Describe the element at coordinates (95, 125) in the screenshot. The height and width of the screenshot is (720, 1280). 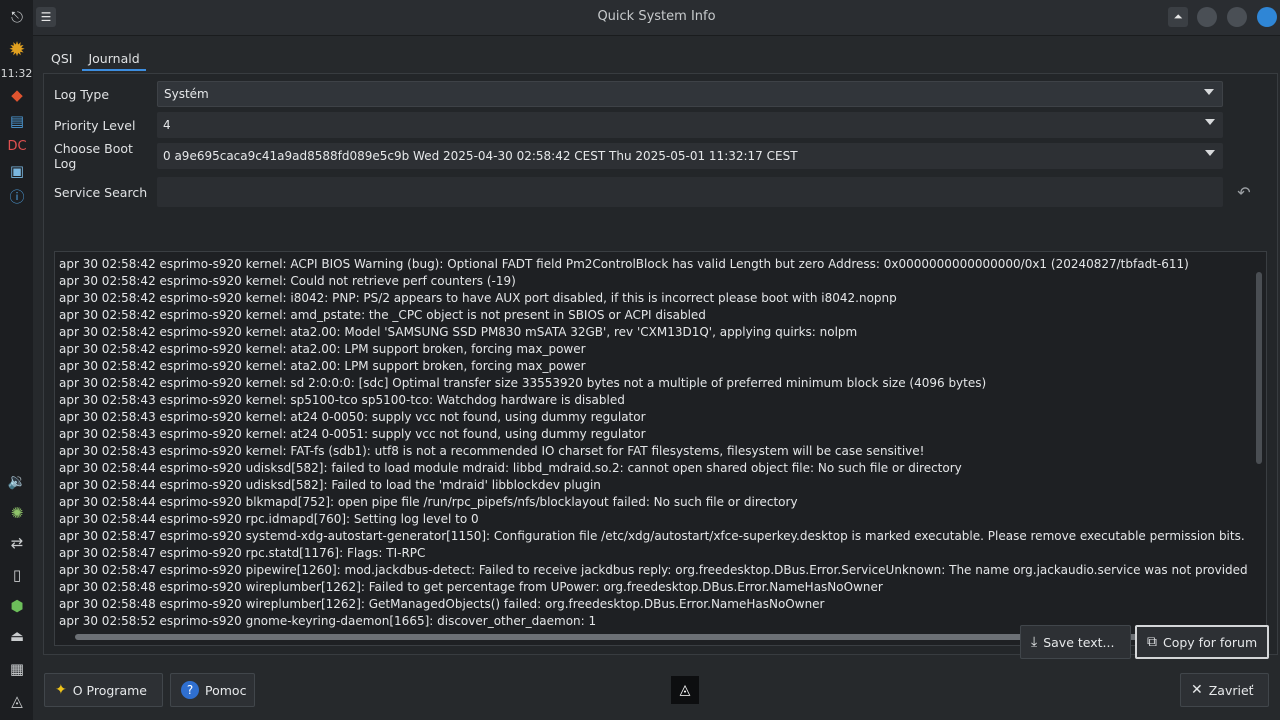
I see `priority-label: Priority Level` at that location.